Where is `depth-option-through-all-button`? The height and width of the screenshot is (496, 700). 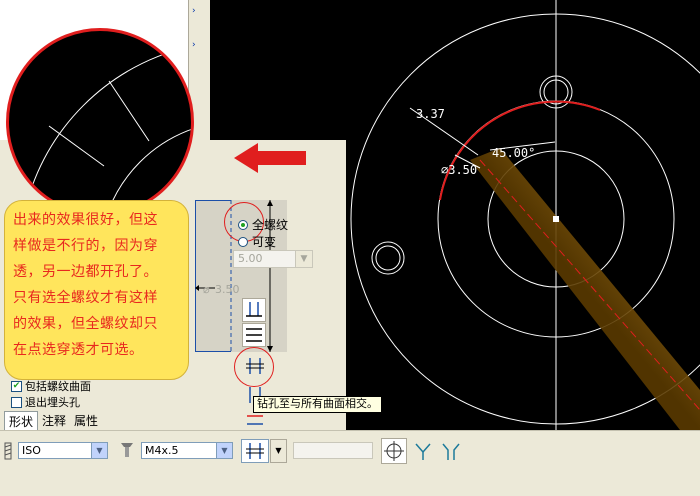 depth-option-through-all-button is located at coordinates (256, 367).